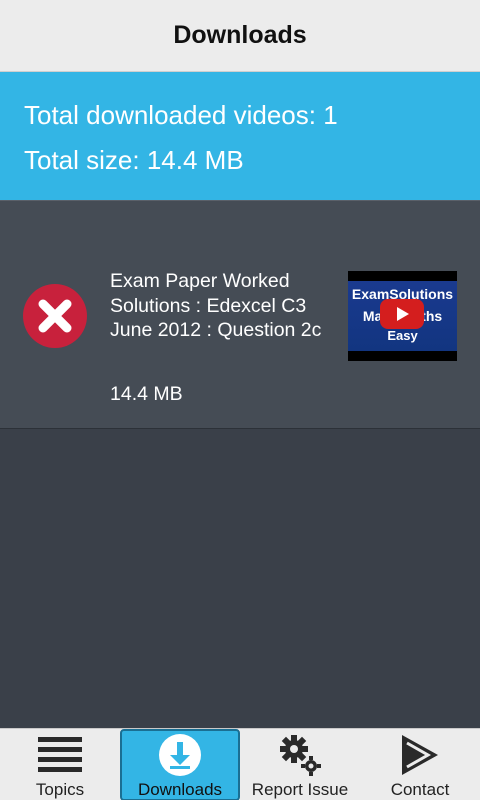 The image size is (480, 800). What do you see at coordinates (420, 789) in the screenshot?
I see `tab-label: Contact` at bounding box center [420, 789].